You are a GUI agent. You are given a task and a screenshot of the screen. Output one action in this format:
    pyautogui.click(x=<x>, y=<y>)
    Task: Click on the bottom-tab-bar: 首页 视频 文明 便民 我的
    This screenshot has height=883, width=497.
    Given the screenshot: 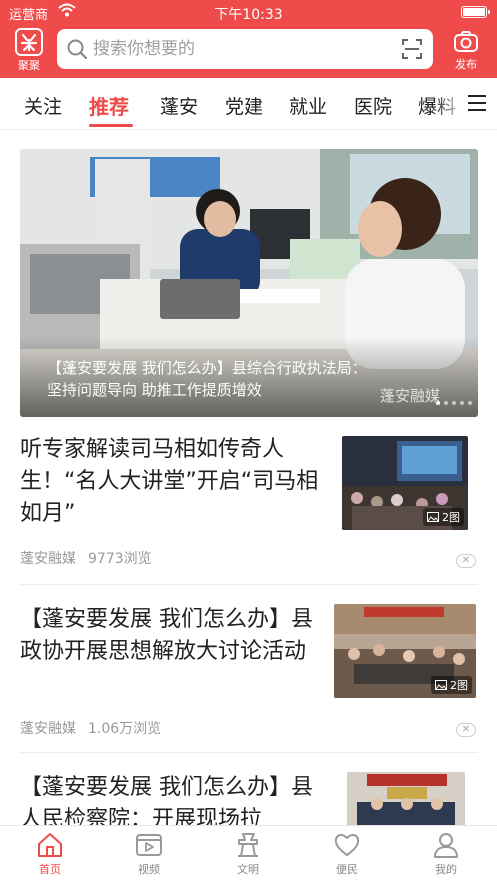 What is the action you would take?
    pyautogui.click(x=248, y=854)
    